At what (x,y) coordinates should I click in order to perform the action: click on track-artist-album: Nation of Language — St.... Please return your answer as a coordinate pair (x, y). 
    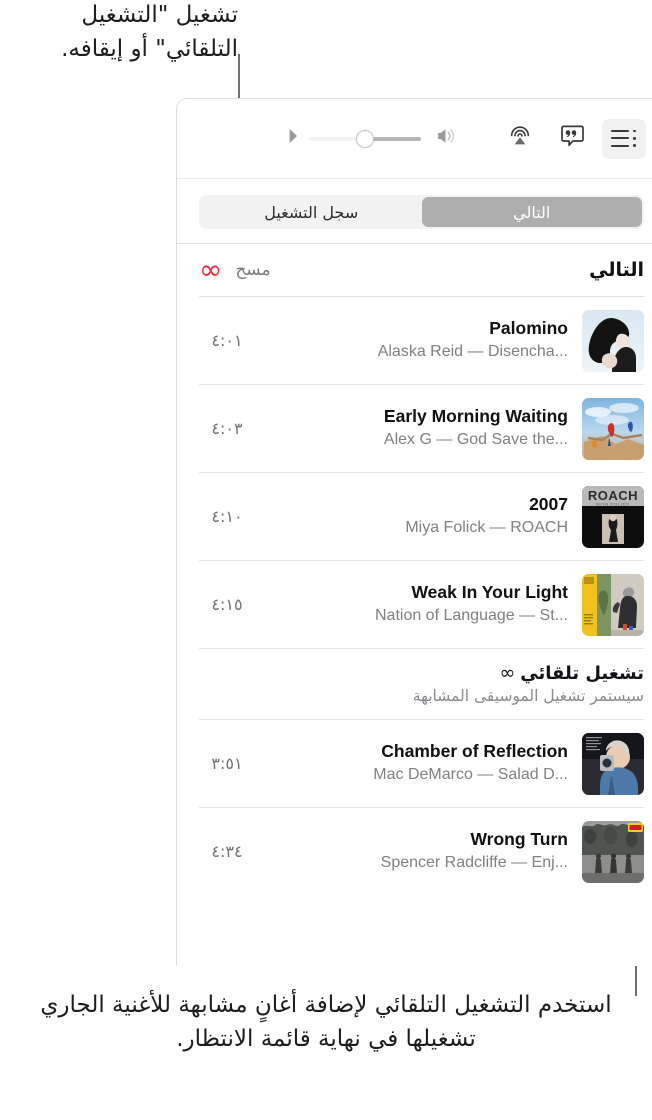
    Looking at the image, I should click on (471, 616).